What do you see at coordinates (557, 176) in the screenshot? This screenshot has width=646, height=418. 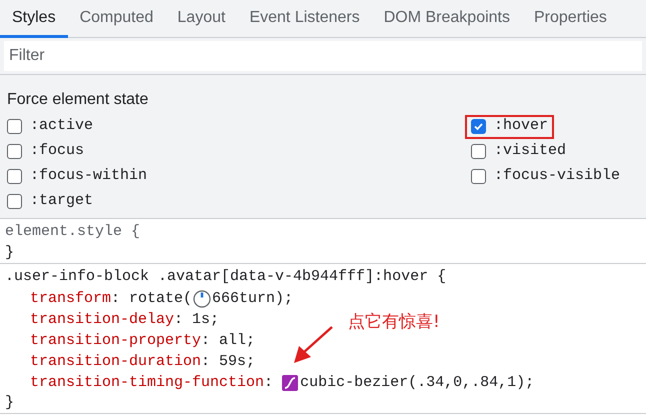 I see `state-label: :focus-visible` at bounding box center [557, 176].